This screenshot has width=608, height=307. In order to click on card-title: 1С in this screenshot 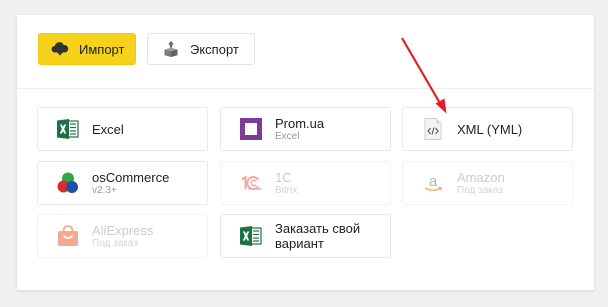, I will do `click(283, 177)`.